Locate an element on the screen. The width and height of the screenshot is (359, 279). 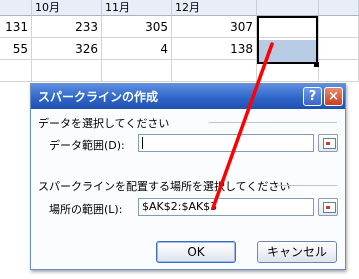
dialog-title: スパークラインの作成 is located at coordinates (98, 97).